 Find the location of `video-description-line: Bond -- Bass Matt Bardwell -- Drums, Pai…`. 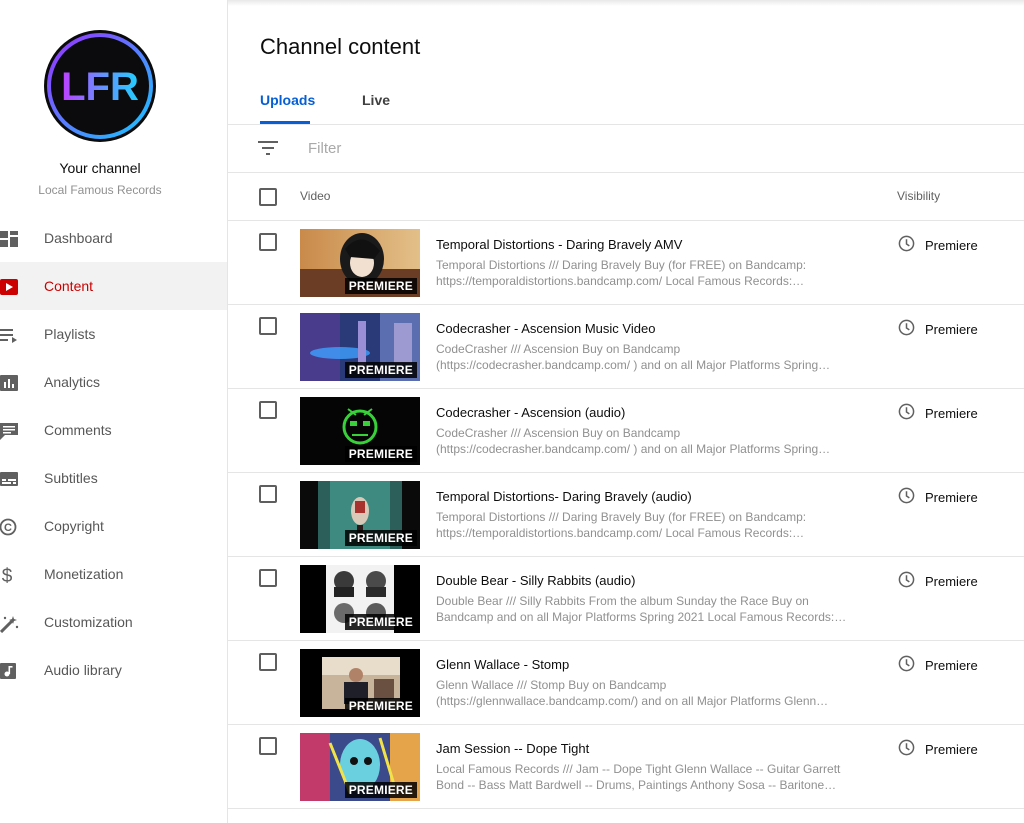

video-description-line: Bond -- Bass Matt Bardwell -- Drums, Pai… is located at coordinates (636, 785).